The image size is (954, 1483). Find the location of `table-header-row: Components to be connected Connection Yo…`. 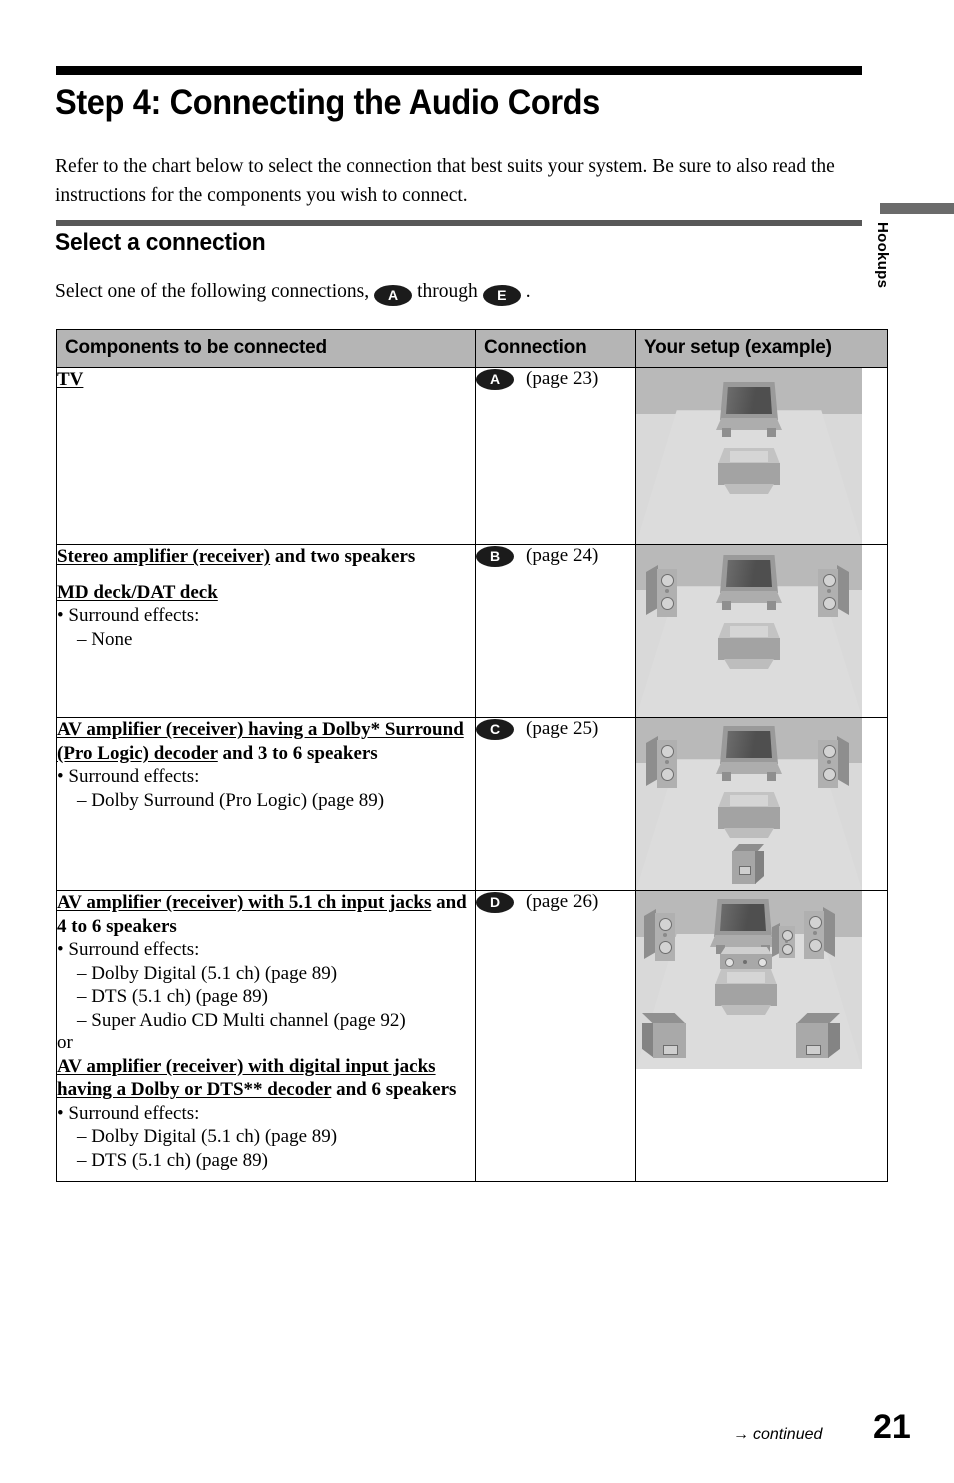

table-header-row: Components to be connected Connection Yo… is located at coordinates (472, 348).